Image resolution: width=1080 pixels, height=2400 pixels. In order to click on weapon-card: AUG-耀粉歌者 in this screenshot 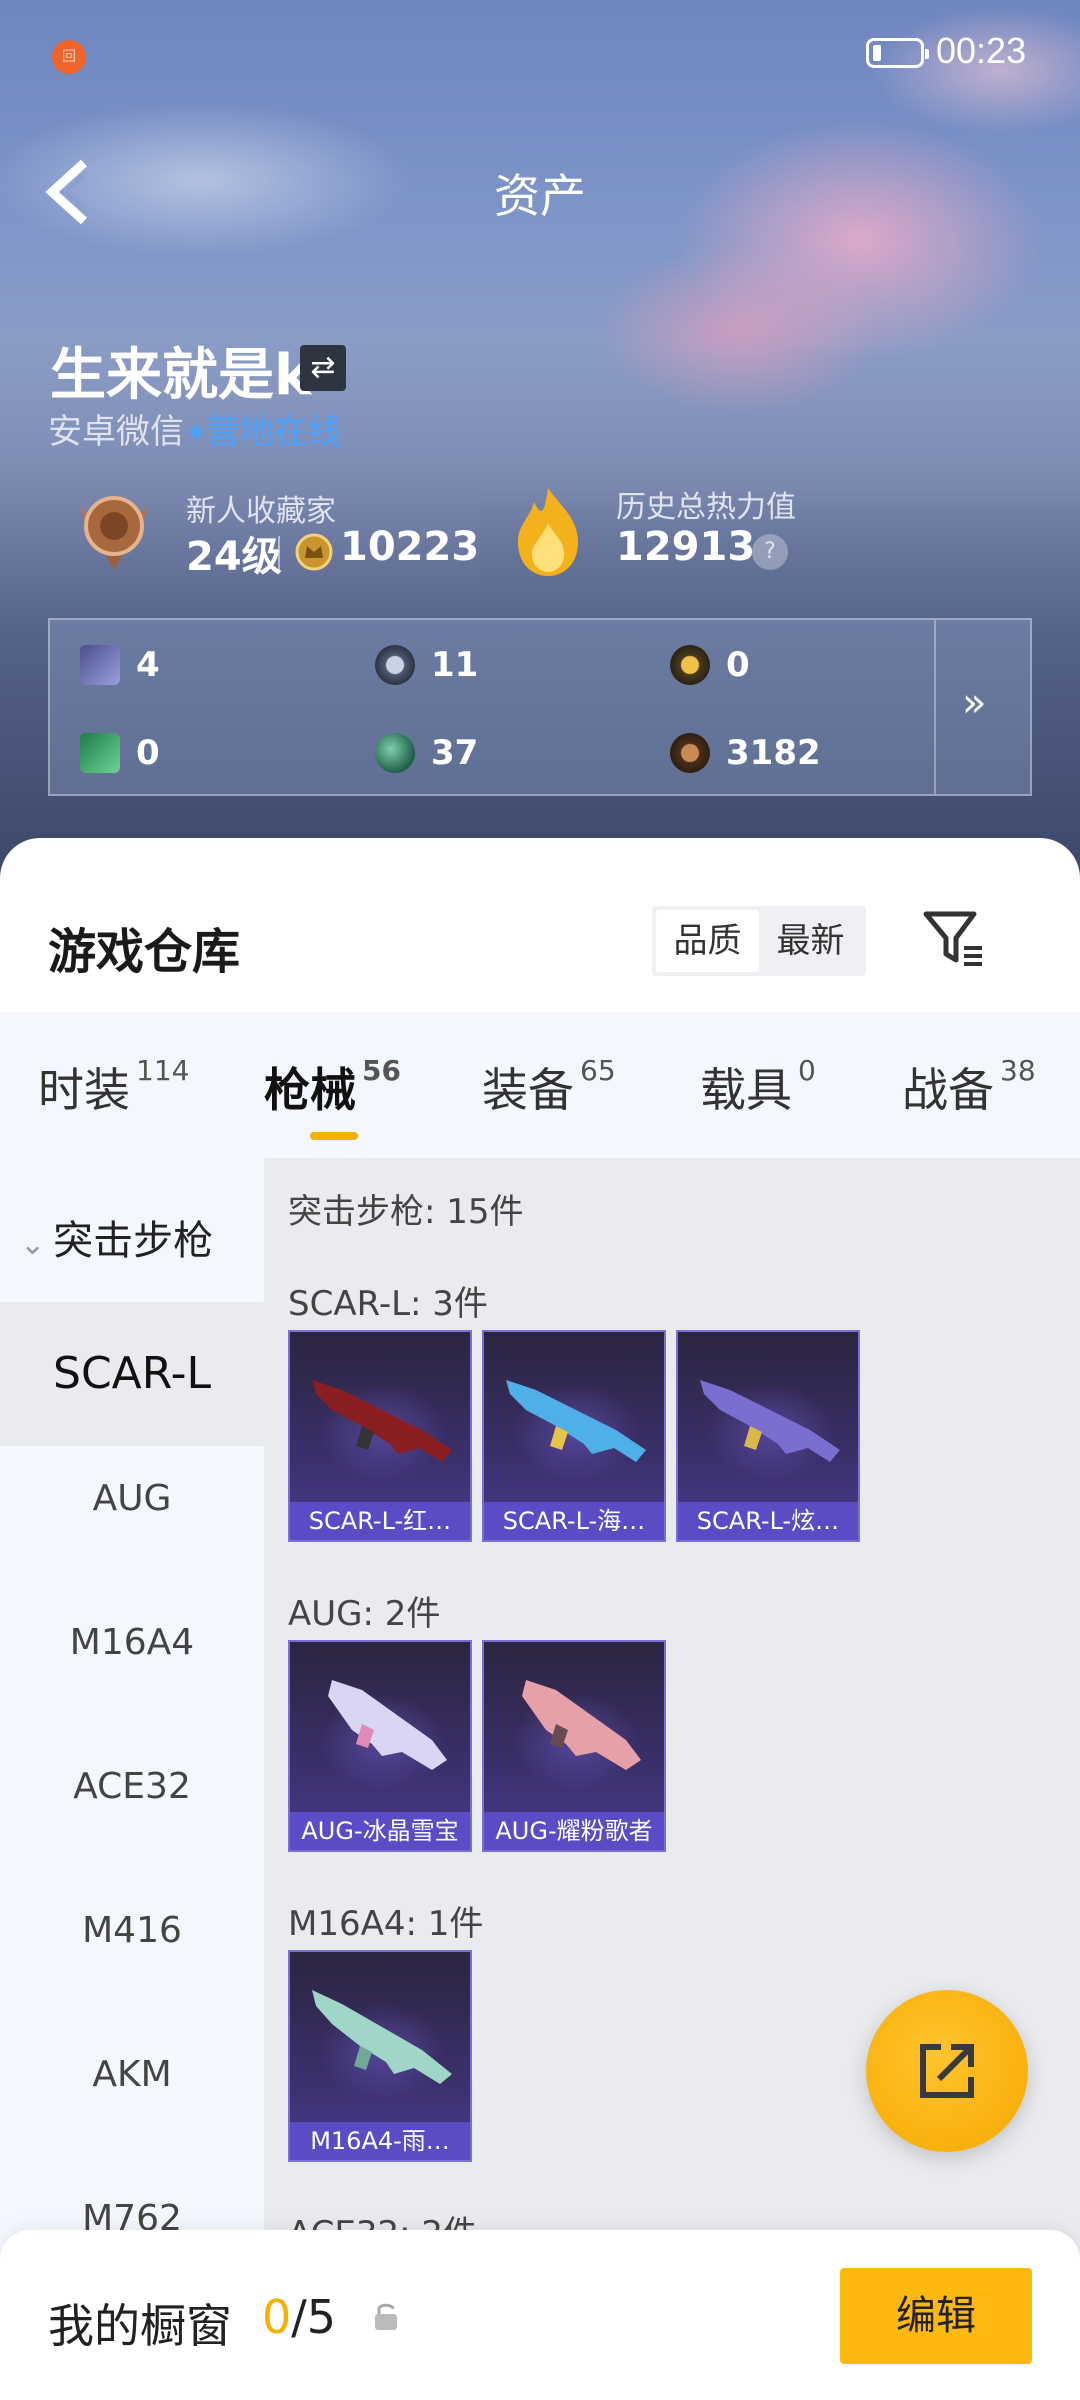, I will do `click(574, 1746)`.